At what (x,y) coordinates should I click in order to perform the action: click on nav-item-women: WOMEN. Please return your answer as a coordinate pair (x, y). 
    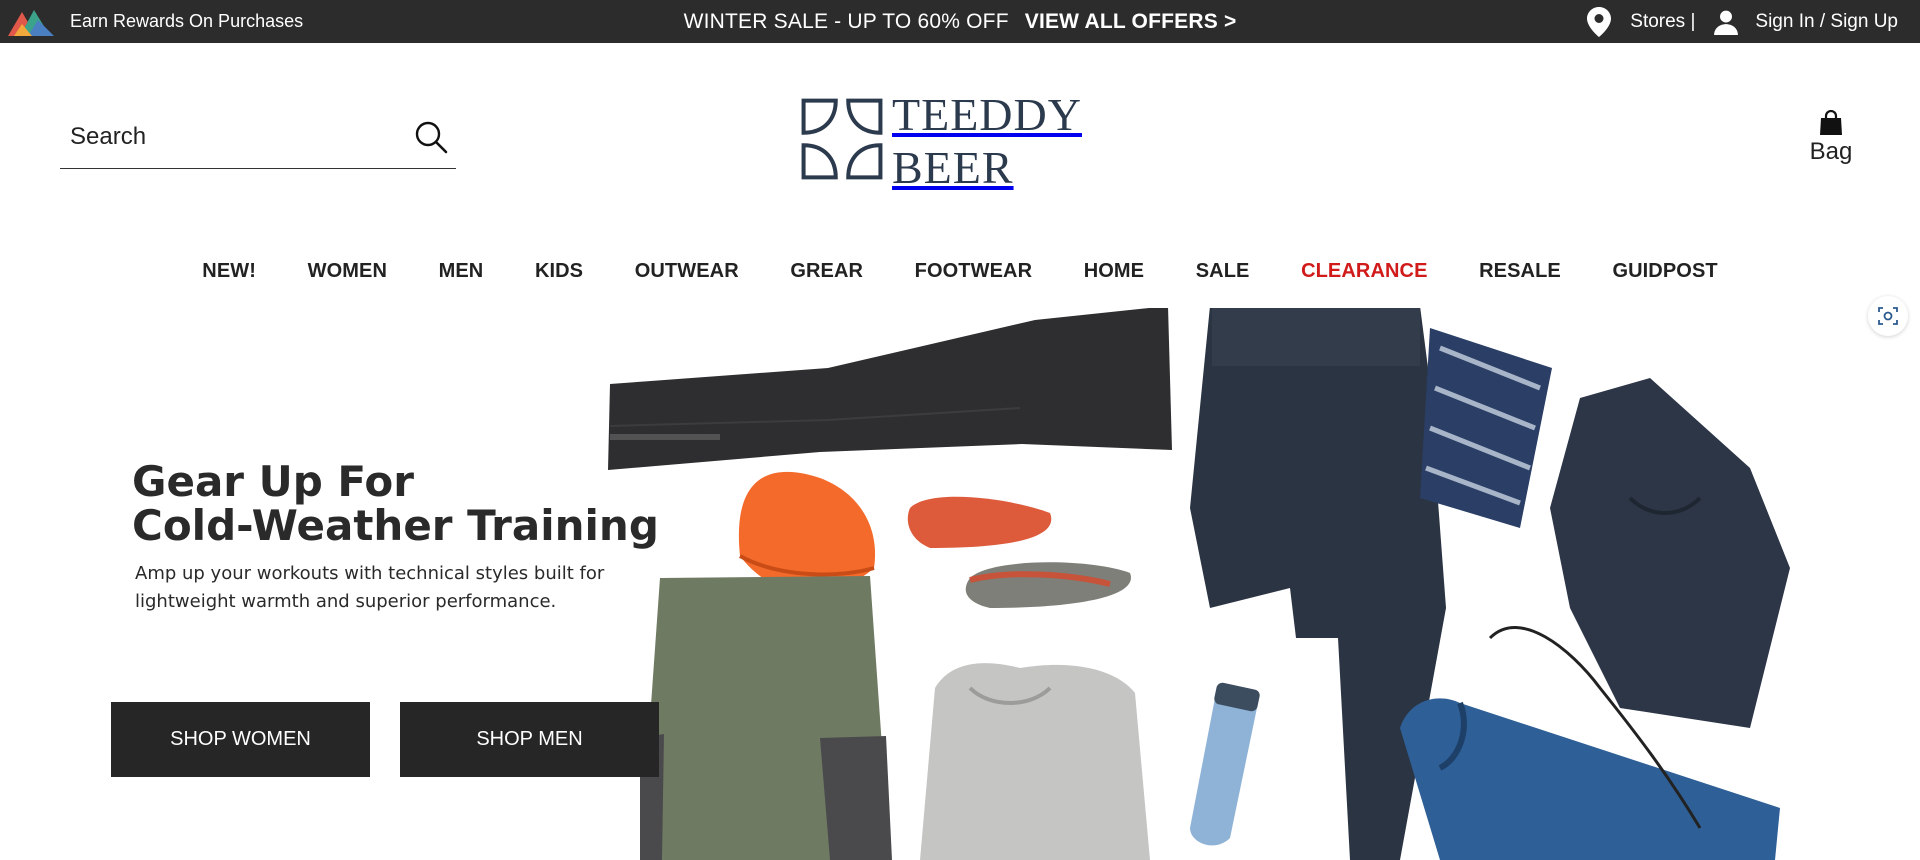
    Looking at the image, I should click on (347, 271).